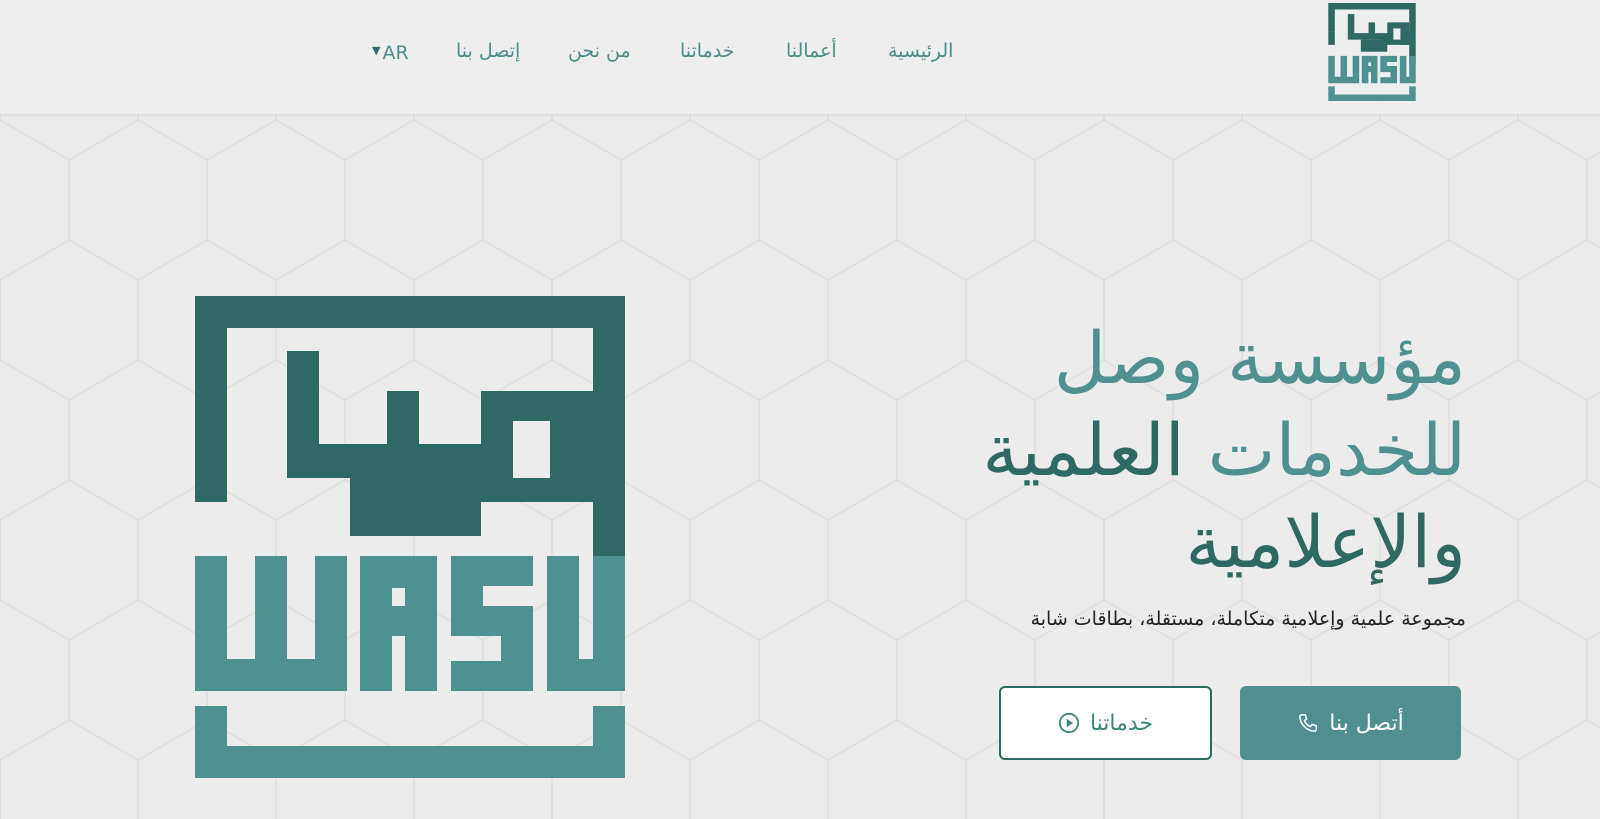 This screenshot has width=1600, height=819. I want to click on language-selector: ▼ AR, so click(390, 53).